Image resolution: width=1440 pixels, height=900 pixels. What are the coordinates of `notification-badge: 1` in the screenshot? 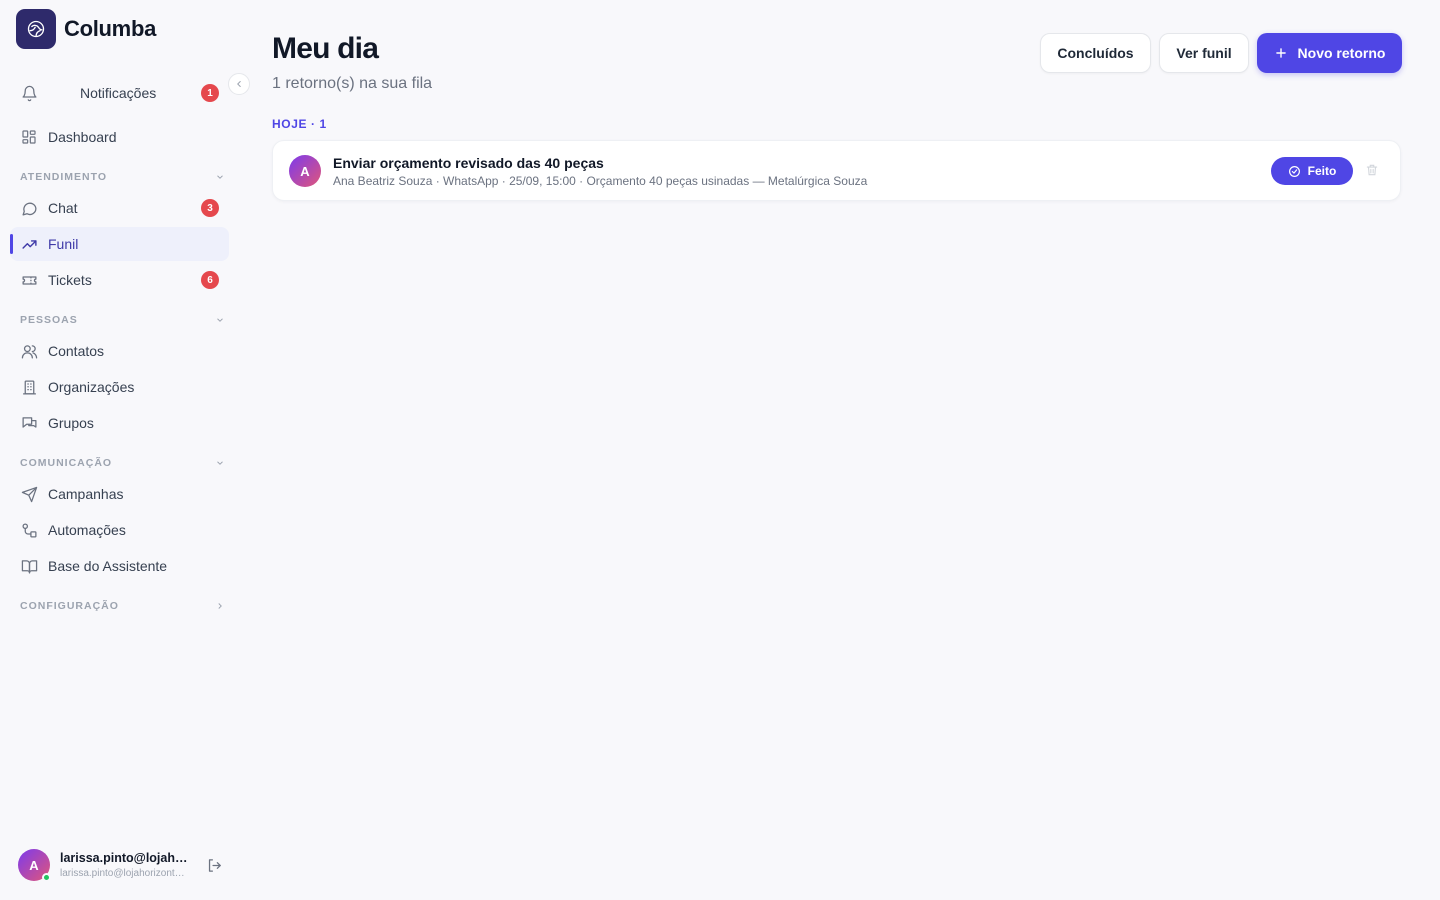 It's located at (210, 93).